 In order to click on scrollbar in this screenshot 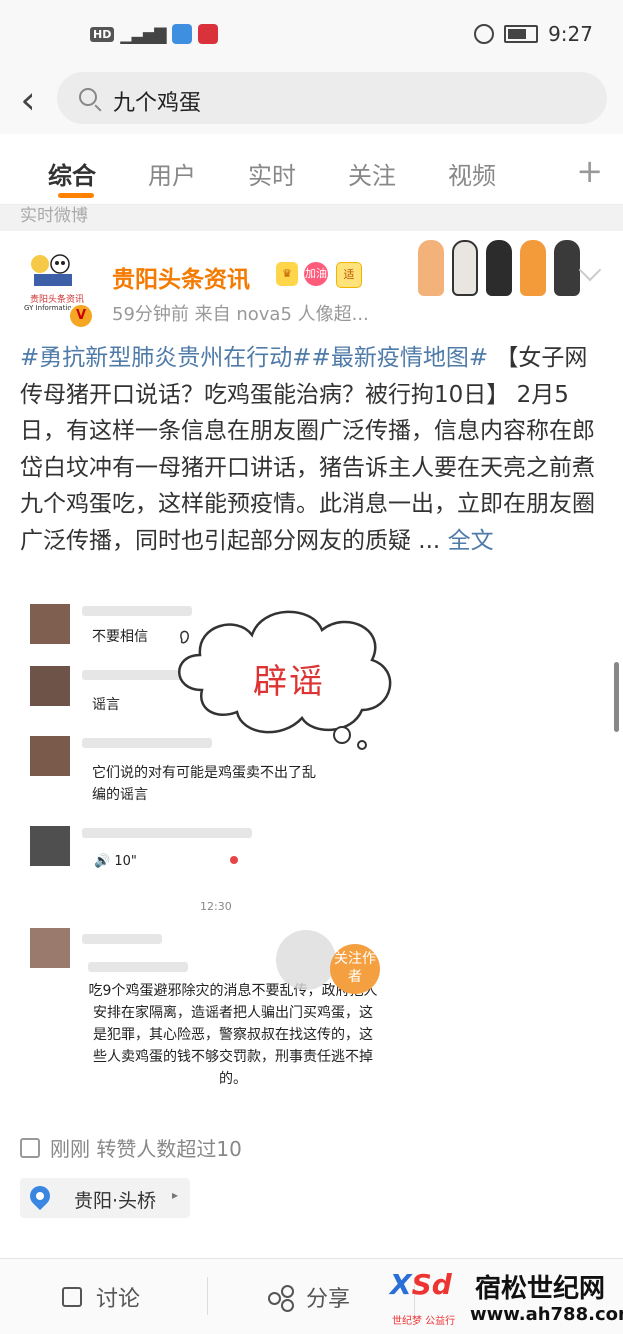, I will do `click(616, 697)`.